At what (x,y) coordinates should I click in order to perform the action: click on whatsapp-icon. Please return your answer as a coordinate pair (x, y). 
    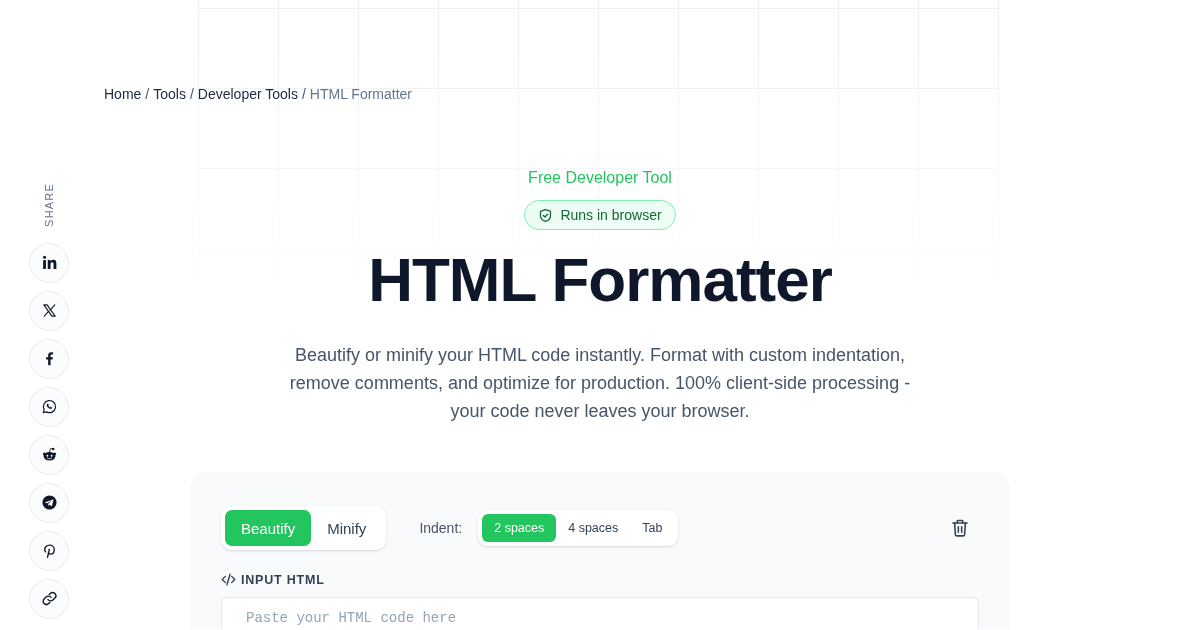
    Looking at the image, I should click on (49, 407).